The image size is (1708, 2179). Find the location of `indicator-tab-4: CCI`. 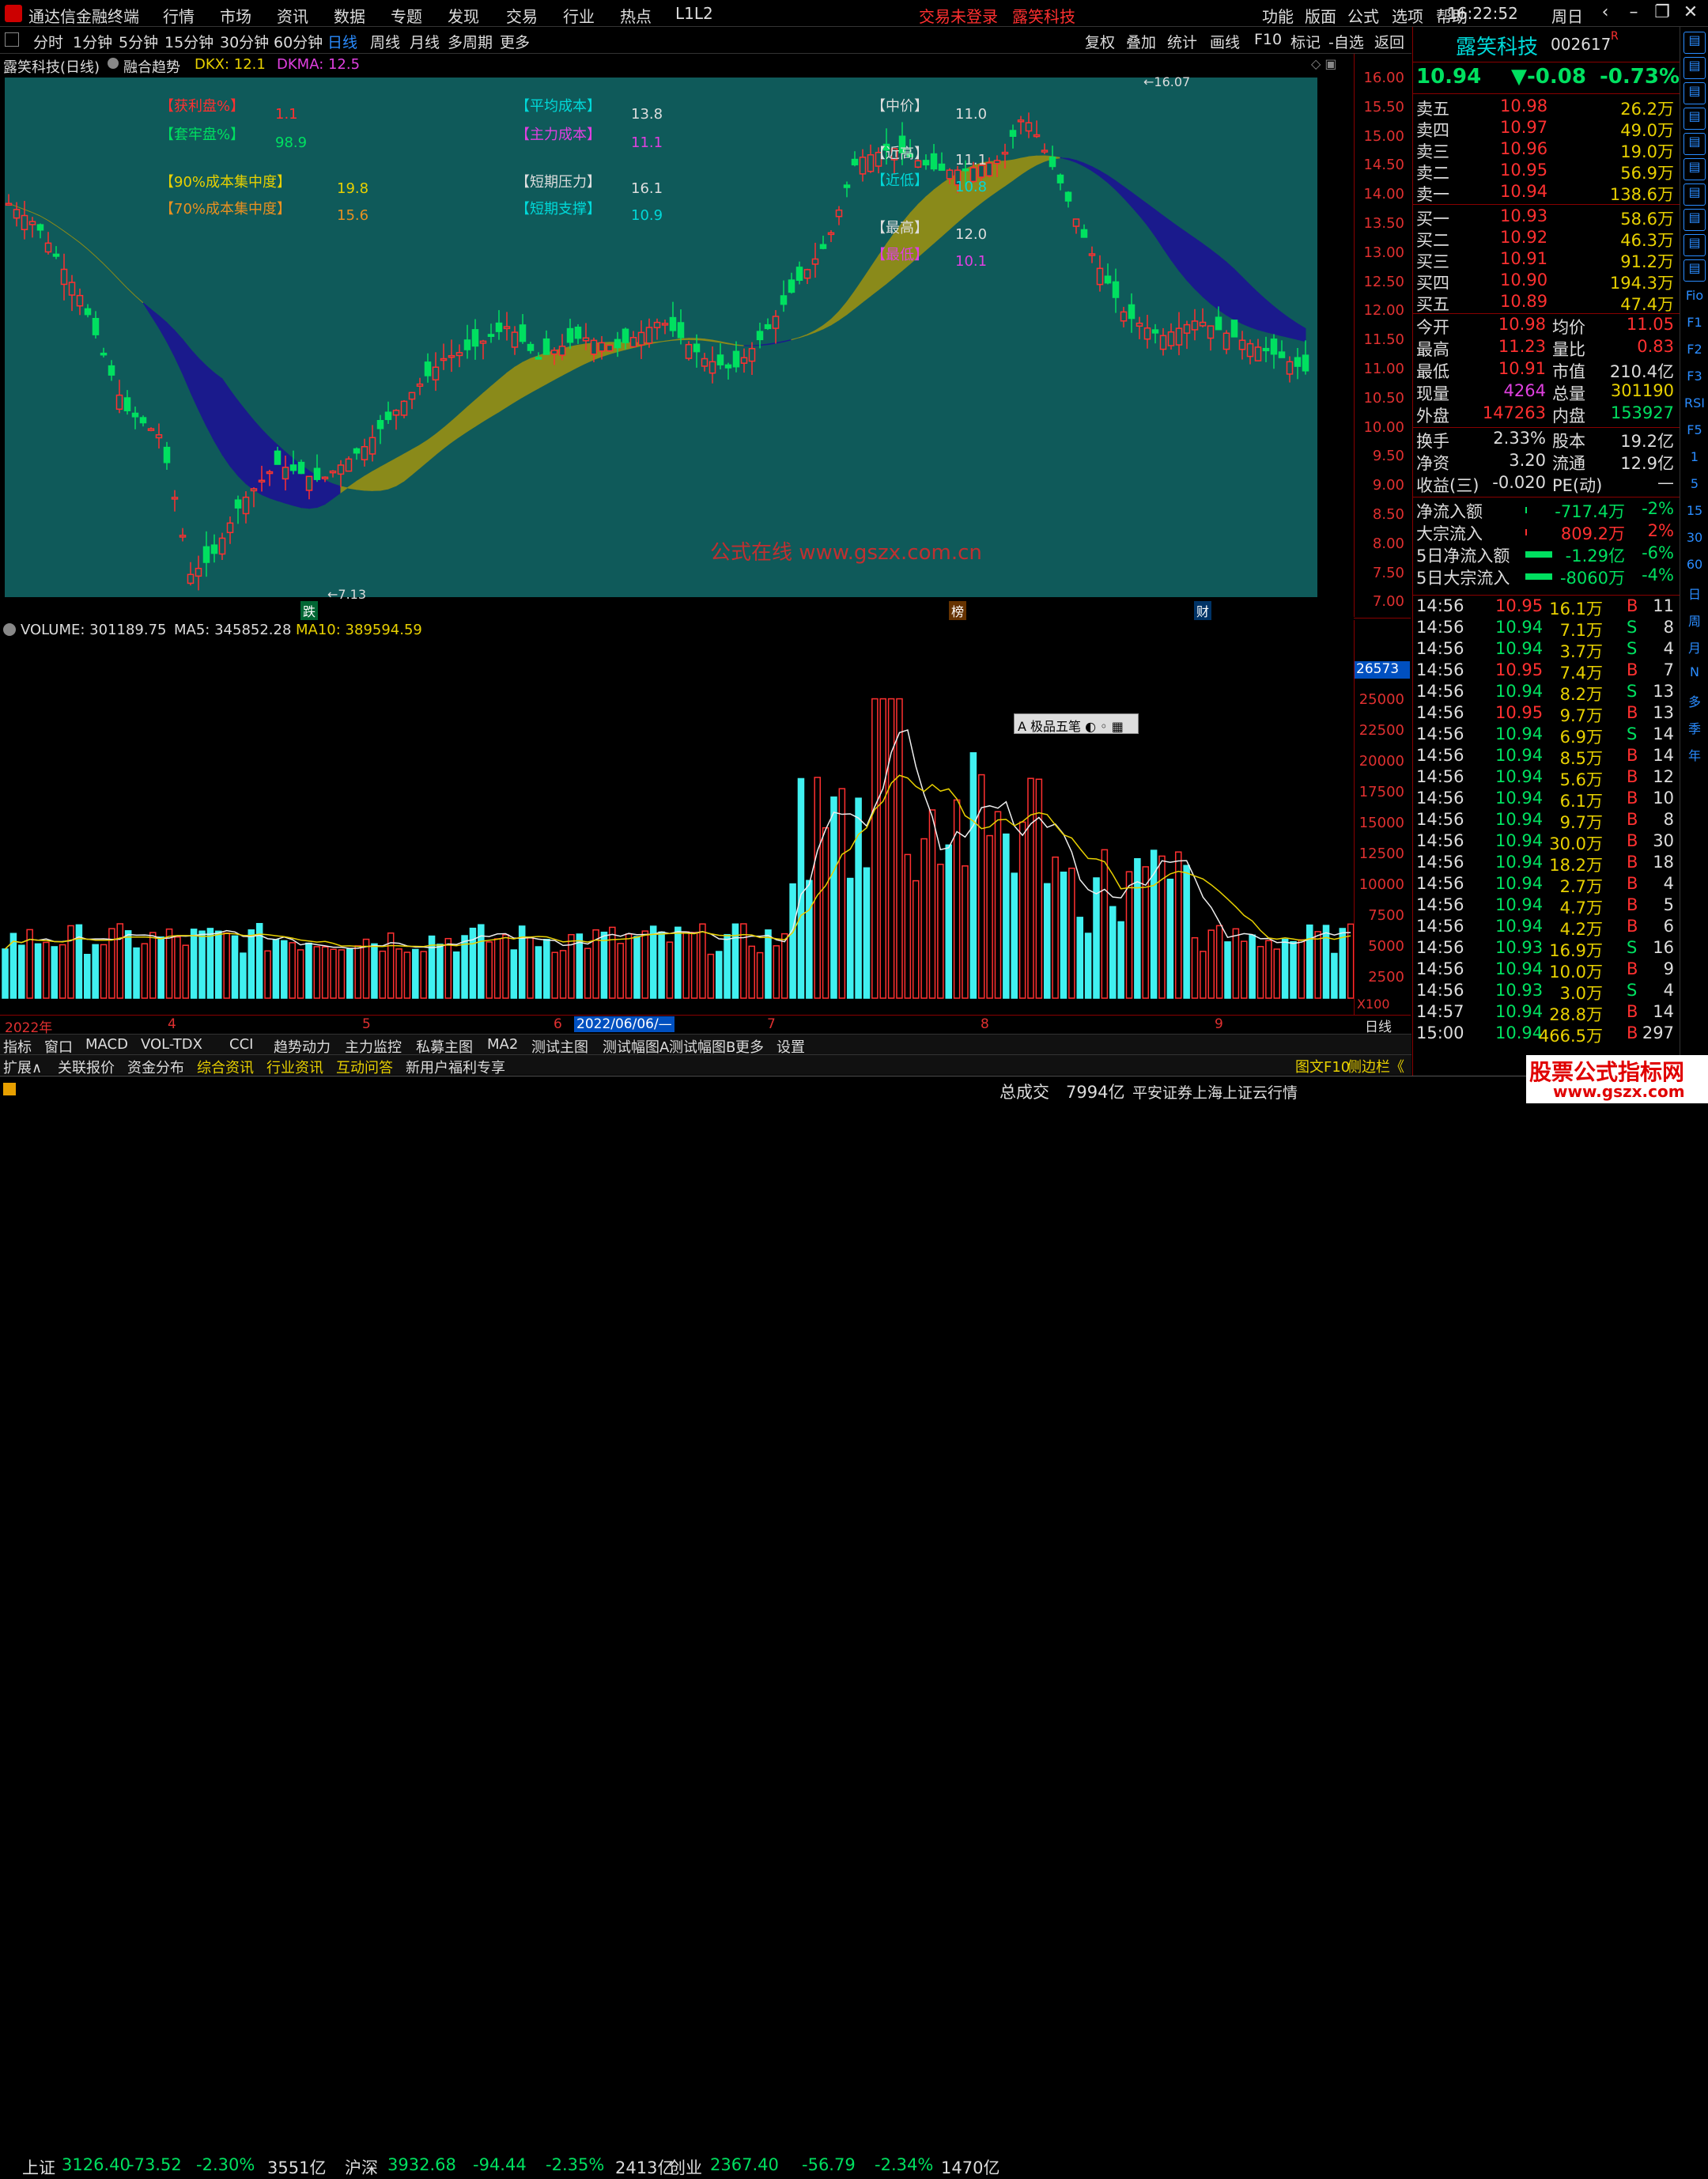

indicator-tab-4: CCI is located at coordinates (241, 1044).